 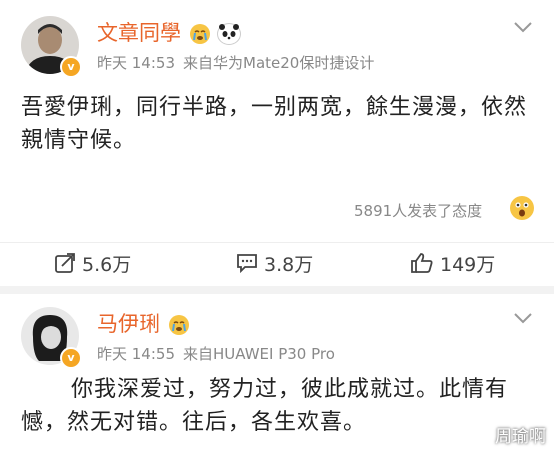 I want to click on author-name-text: 文章同學, so click(x=139, y=33).